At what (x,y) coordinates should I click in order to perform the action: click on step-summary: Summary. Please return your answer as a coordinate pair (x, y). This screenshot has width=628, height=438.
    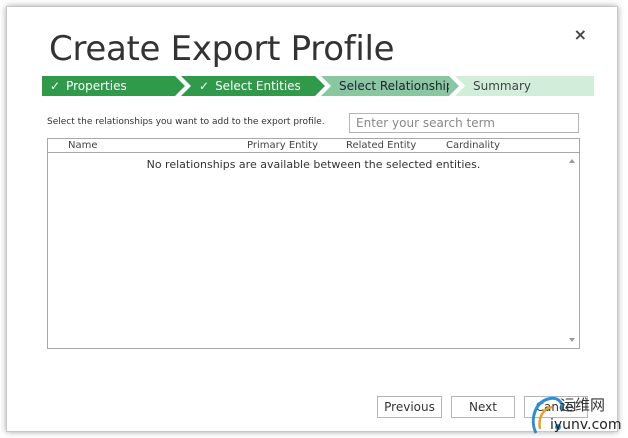
    Looking at the image, I should click on (524, 86).